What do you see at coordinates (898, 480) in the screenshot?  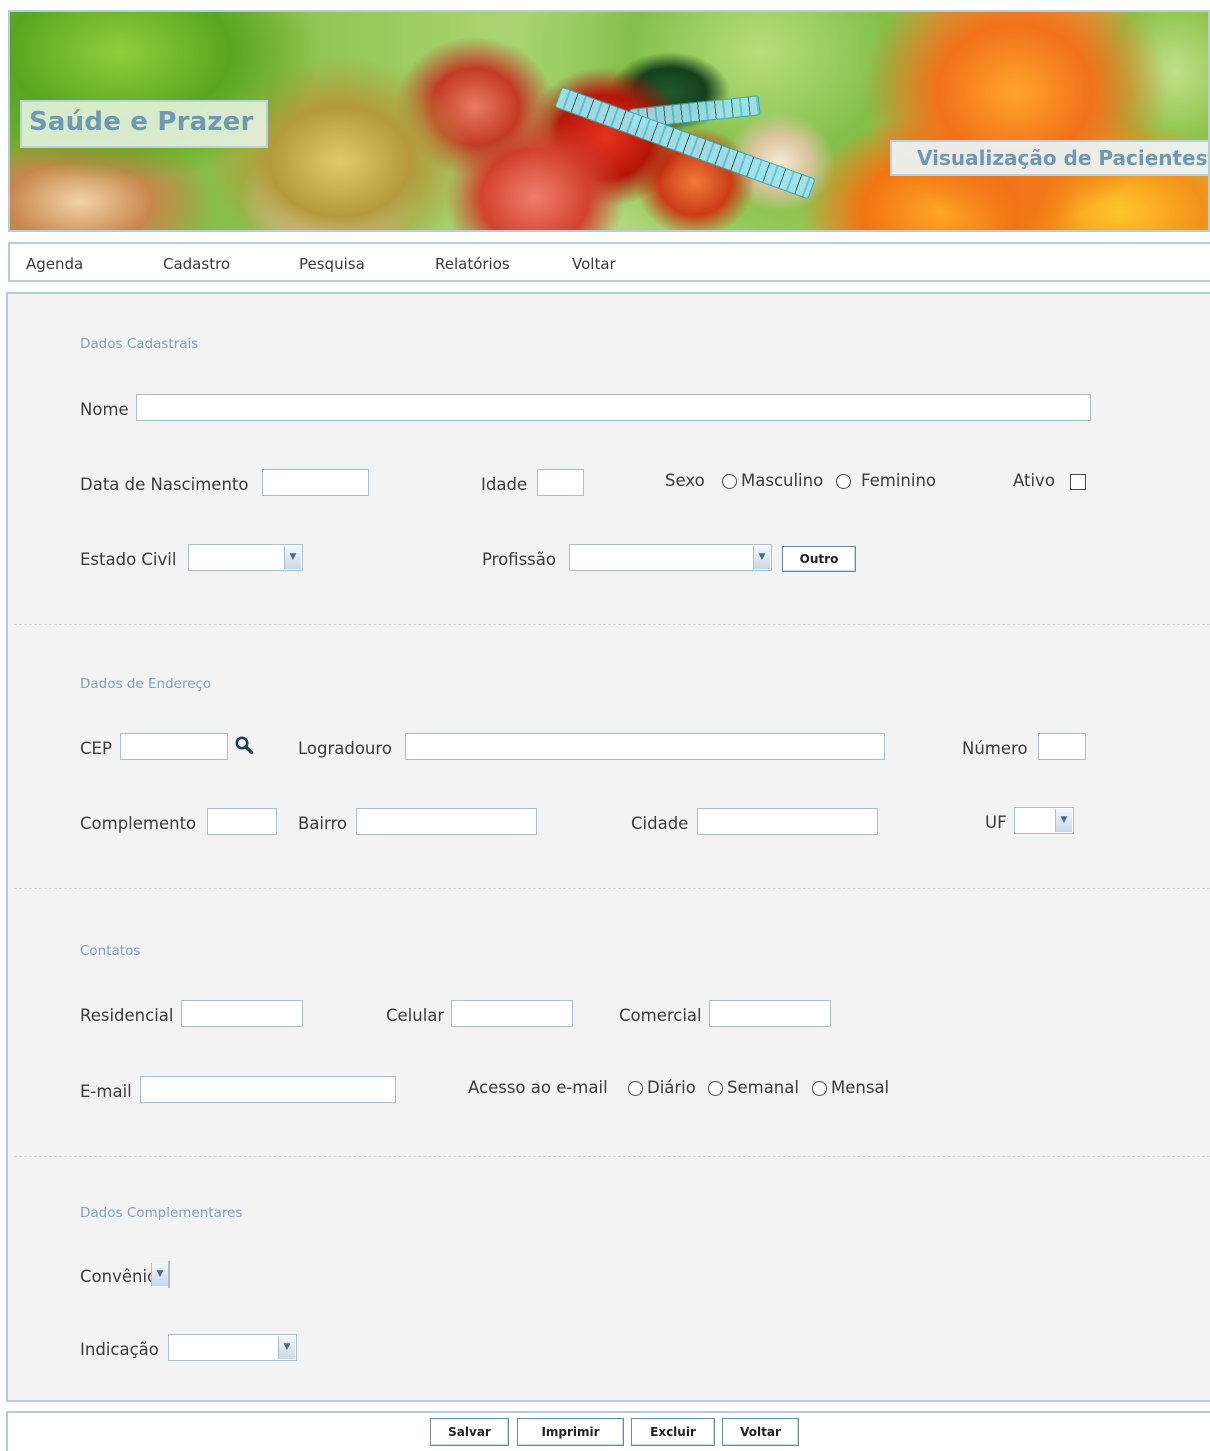 I see `sexo-feminino-label: Feminino` at bounding box center [898, 480].